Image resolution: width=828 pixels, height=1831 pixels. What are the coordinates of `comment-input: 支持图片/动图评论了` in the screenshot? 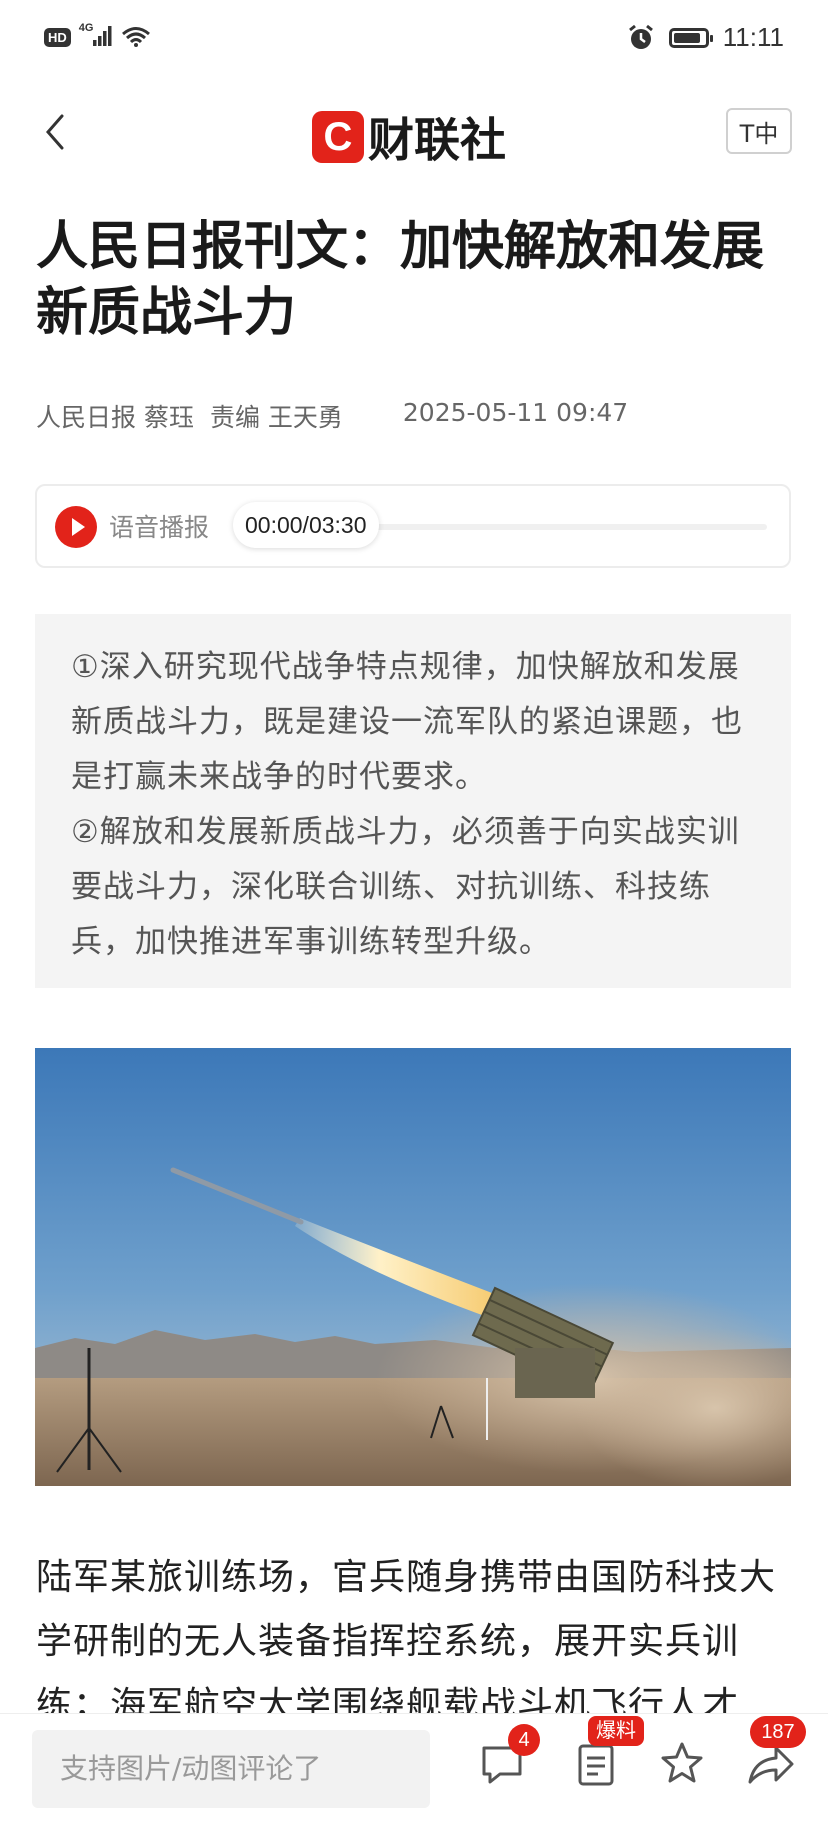 It's located at (231, 1769).